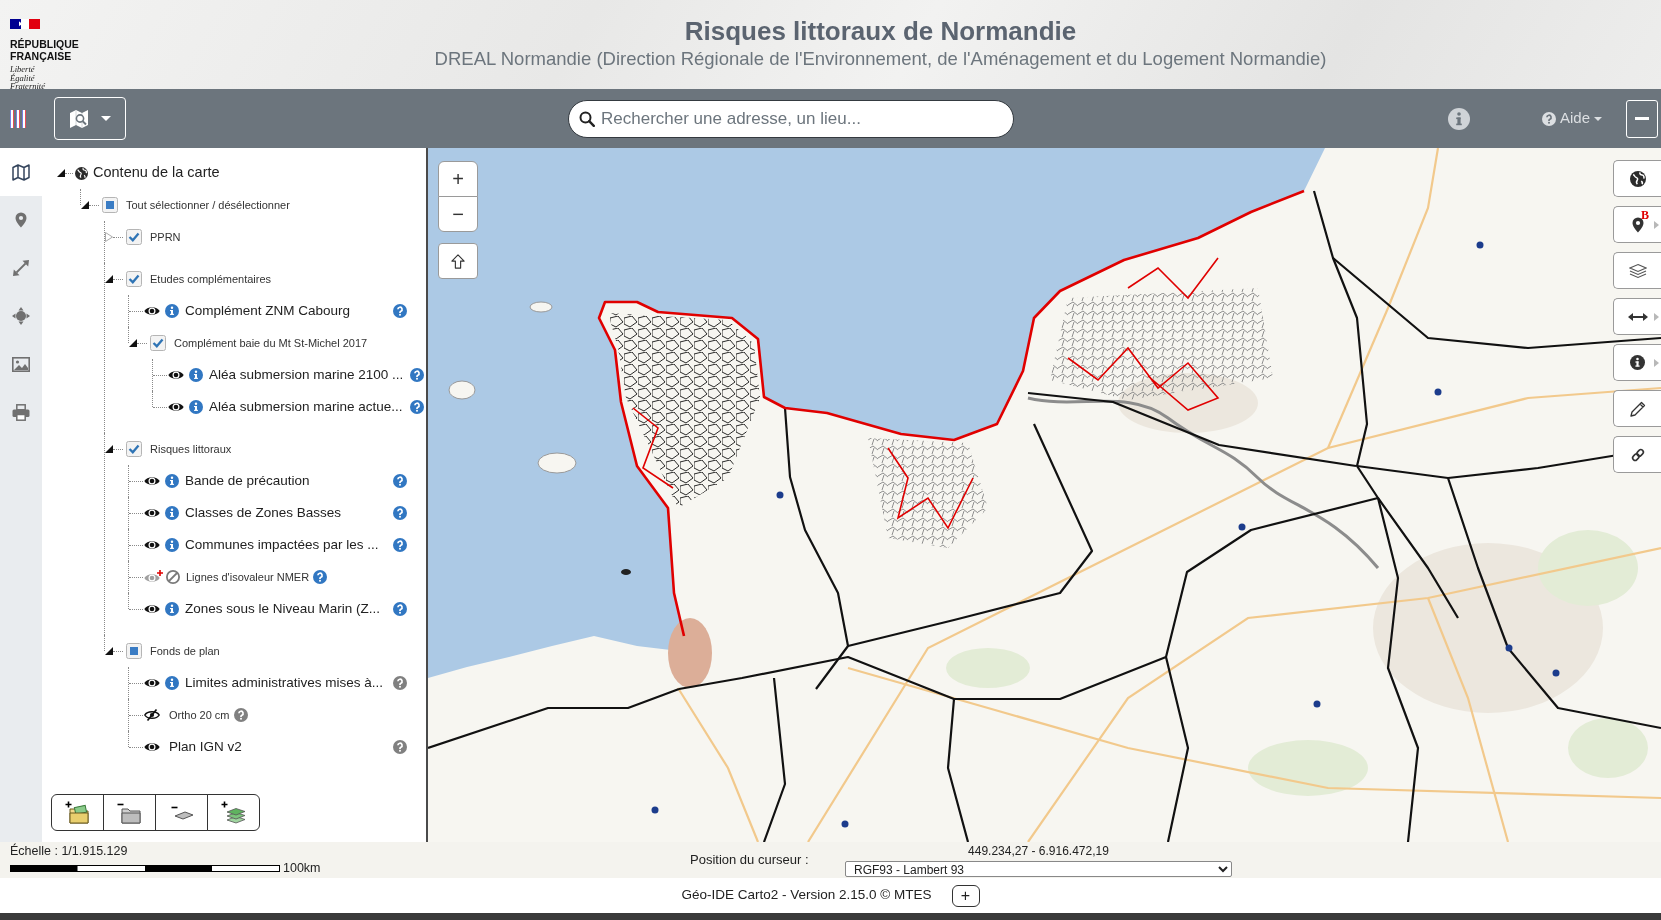 This screenshot has height=920, width=1661. Describe the element at coordinates (268, 311) in the screenshot. I see `layer-label: Complément ZNM Cabourg` at that location.